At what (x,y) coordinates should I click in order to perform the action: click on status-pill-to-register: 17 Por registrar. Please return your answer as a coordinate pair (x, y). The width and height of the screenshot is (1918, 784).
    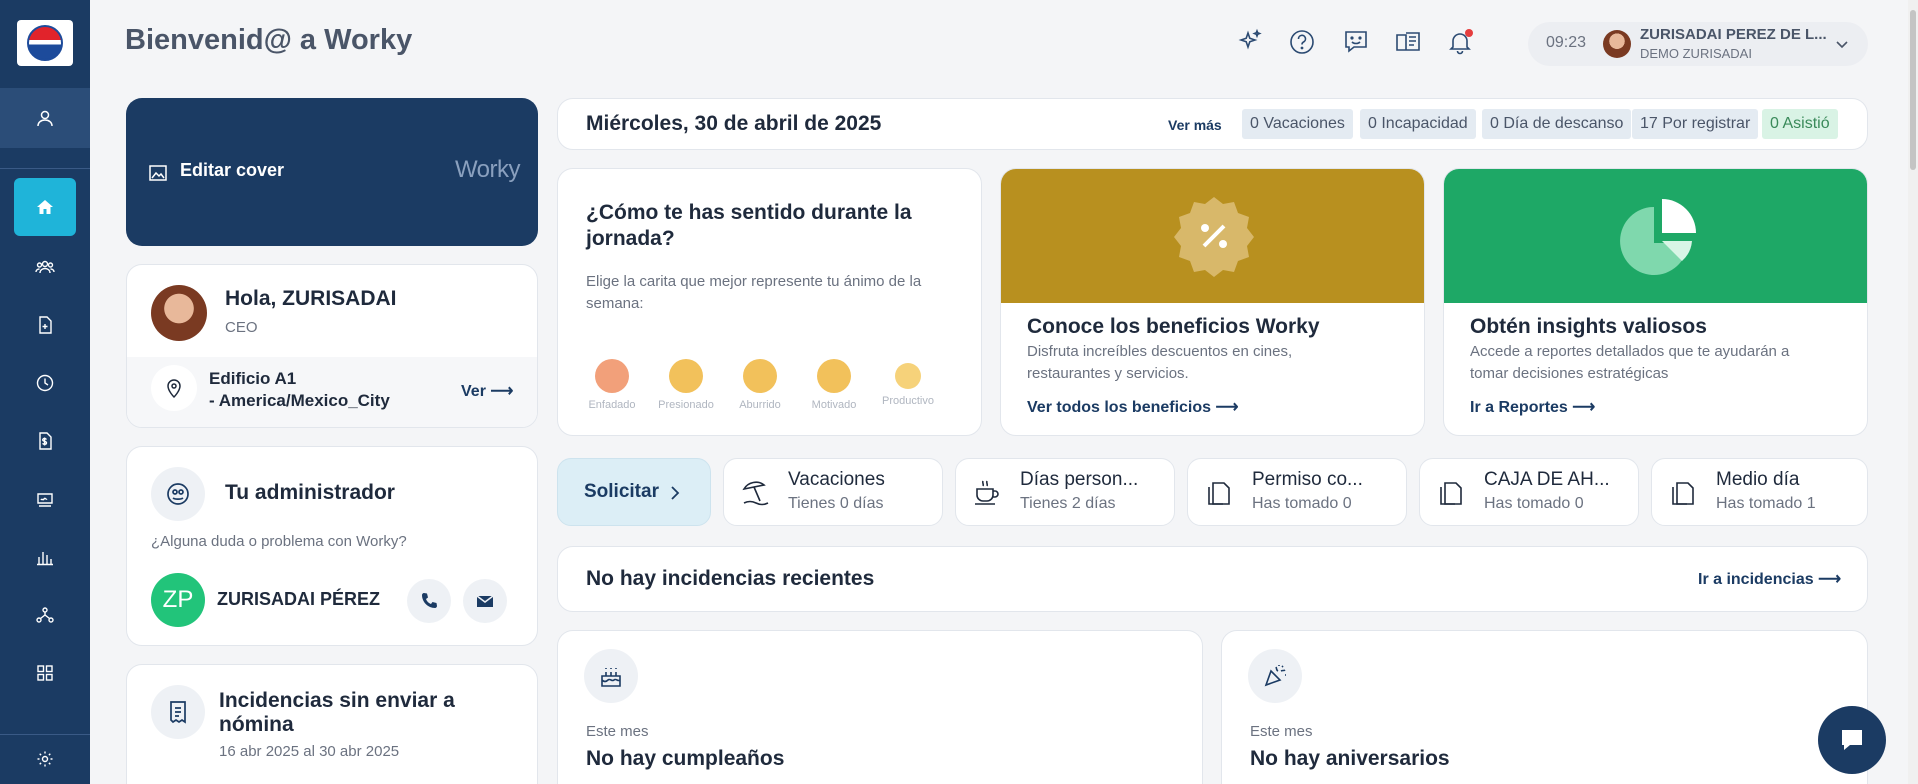
    Looking at the image, I should click on (1695, 124).